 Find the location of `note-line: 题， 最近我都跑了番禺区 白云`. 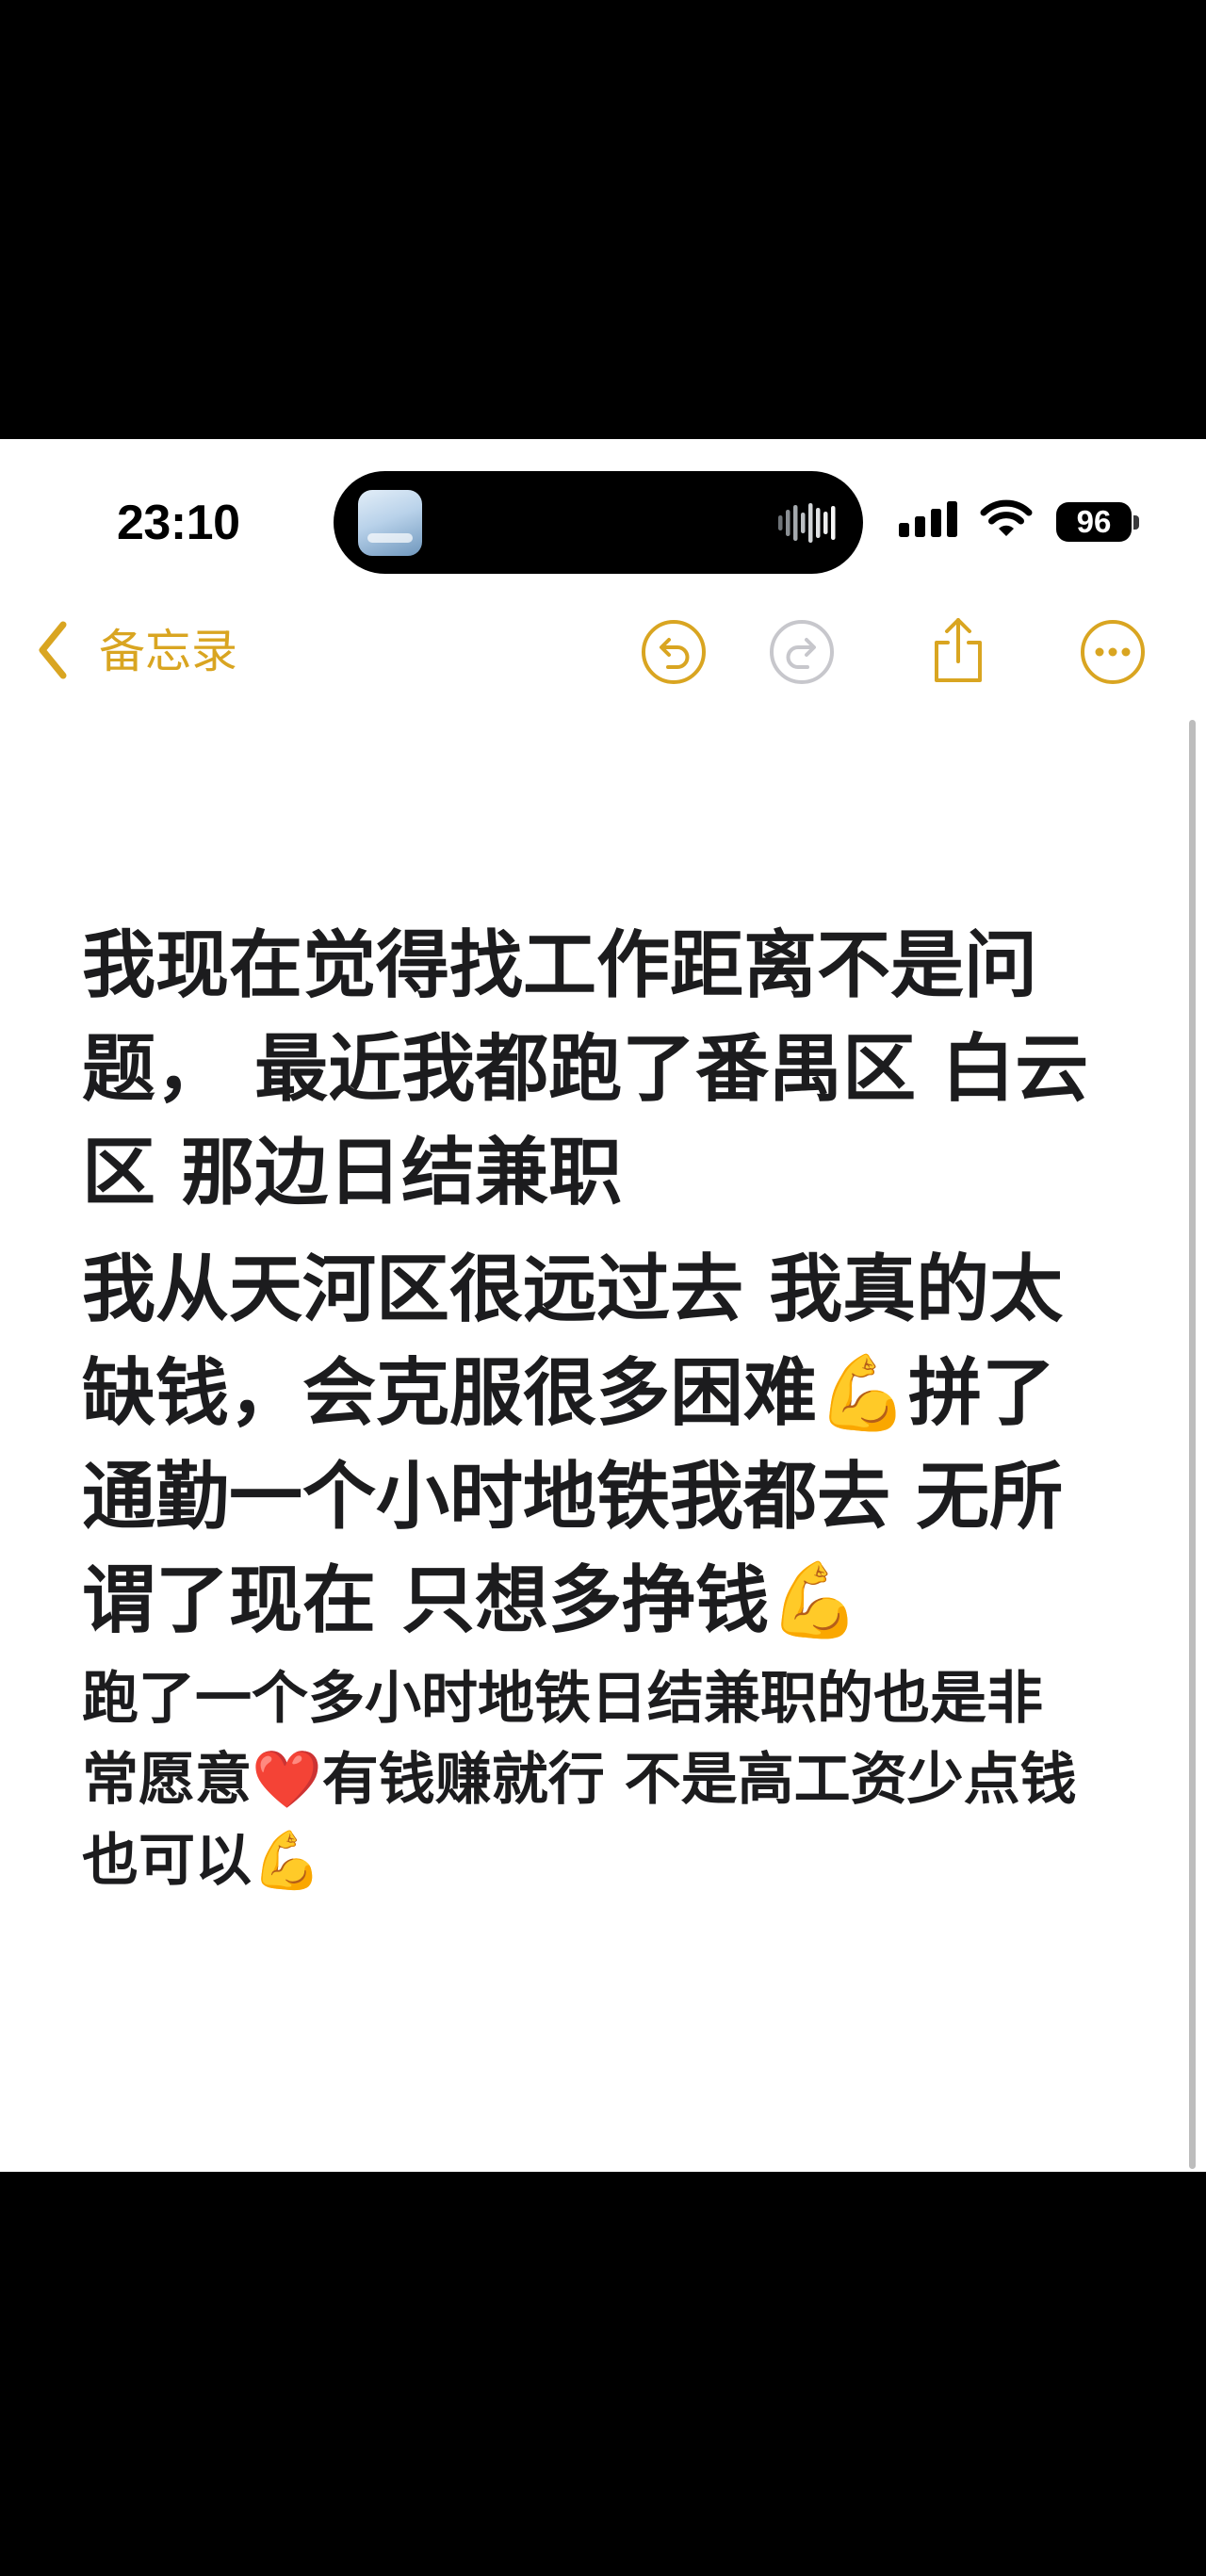

note-line: 题， 最近我都跑了番禺区 白云 is located at coordinates (585, 1069).